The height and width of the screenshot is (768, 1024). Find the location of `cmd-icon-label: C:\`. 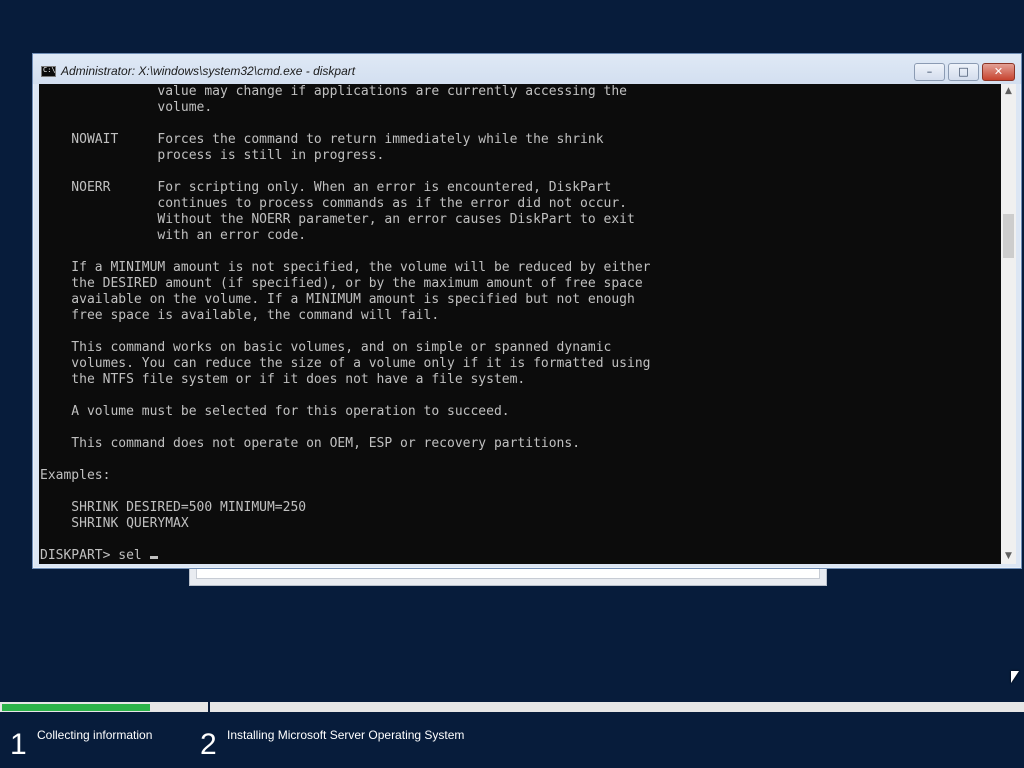

cmd-icon-label: C:\ is located at coordinates (49, 70).